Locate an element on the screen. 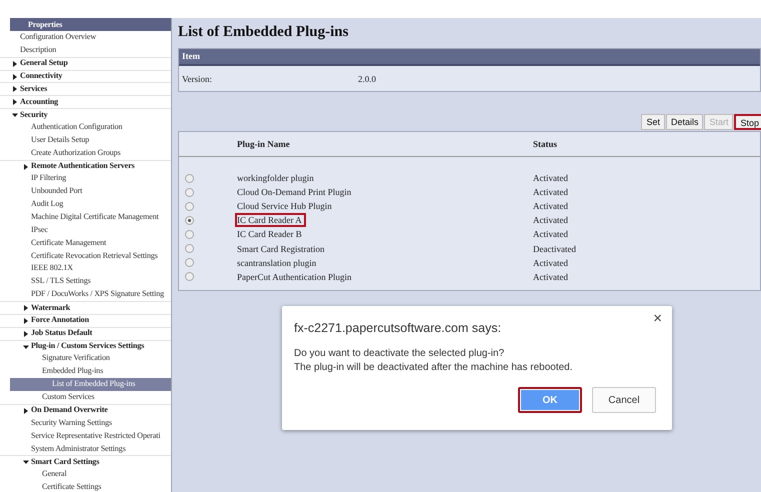 This screenshot has width=761, height=492. sidebar-item: IEEE 802.1X is located at coordinates (85, 269).